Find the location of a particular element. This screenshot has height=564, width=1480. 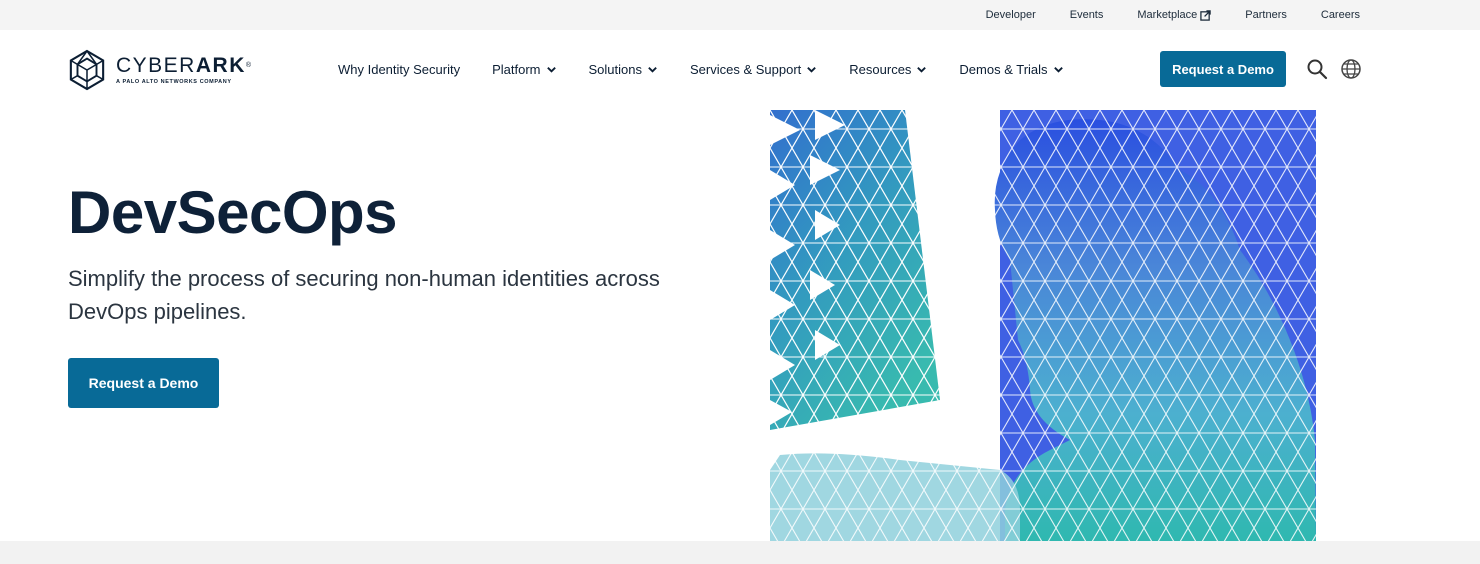

logo-wordmark: CYBERARK® is located at coordinates (184, 66).